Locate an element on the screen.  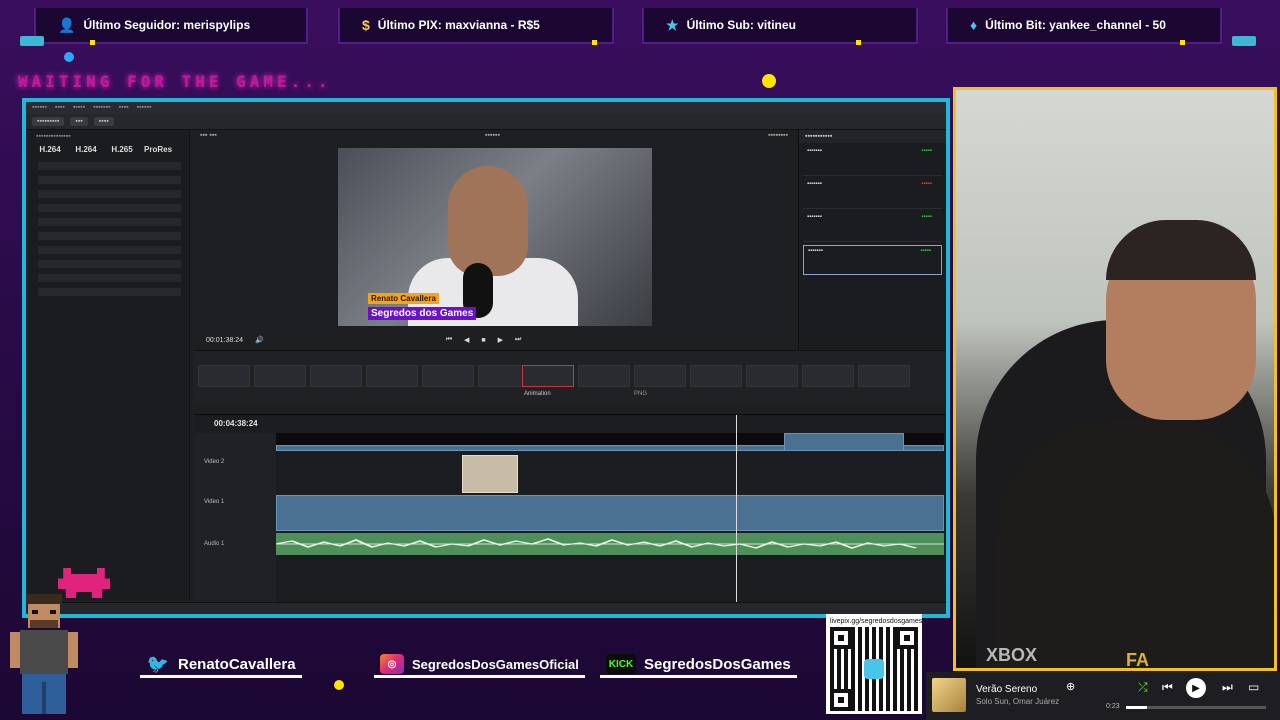
social-handle: SegredosDosGamesOficial is located at coordinates (495, 664).